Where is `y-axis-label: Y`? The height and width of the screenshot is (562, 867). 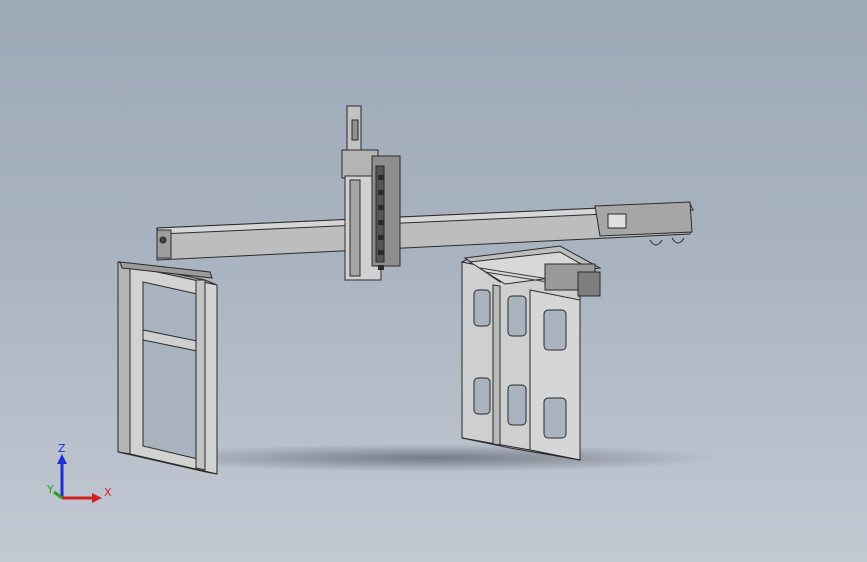
y-axis-label: Y is located at coordinates (50, 489).